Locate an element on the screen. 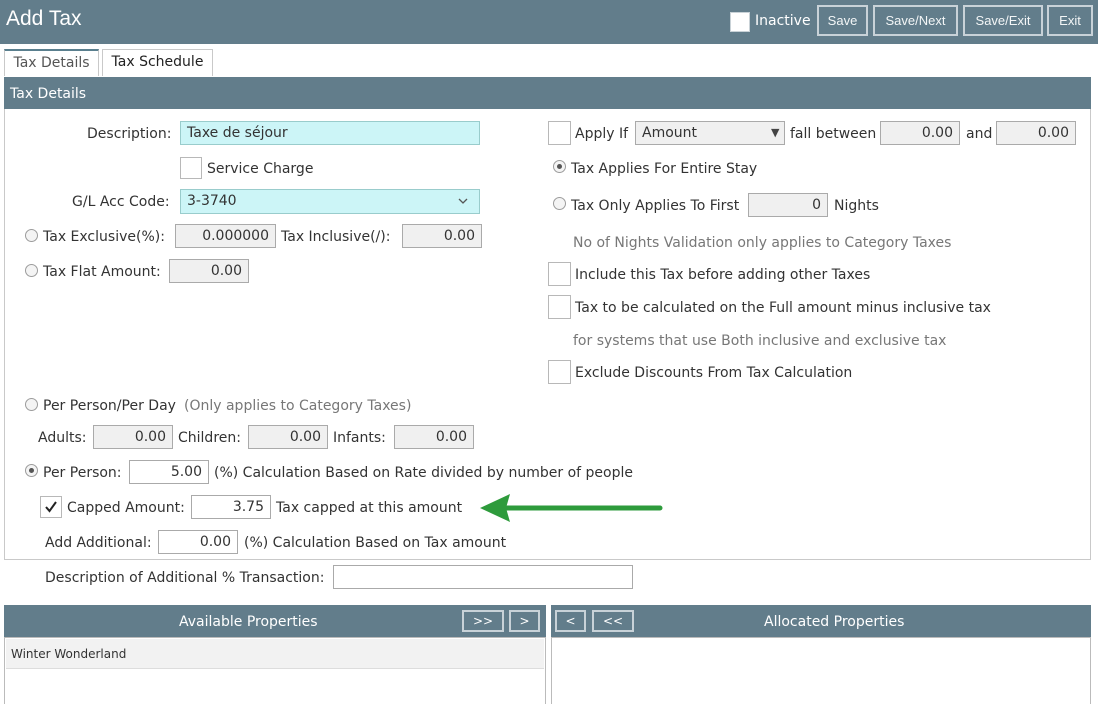  apply-if-select-value: Amount is located at coordinates (670, 133).